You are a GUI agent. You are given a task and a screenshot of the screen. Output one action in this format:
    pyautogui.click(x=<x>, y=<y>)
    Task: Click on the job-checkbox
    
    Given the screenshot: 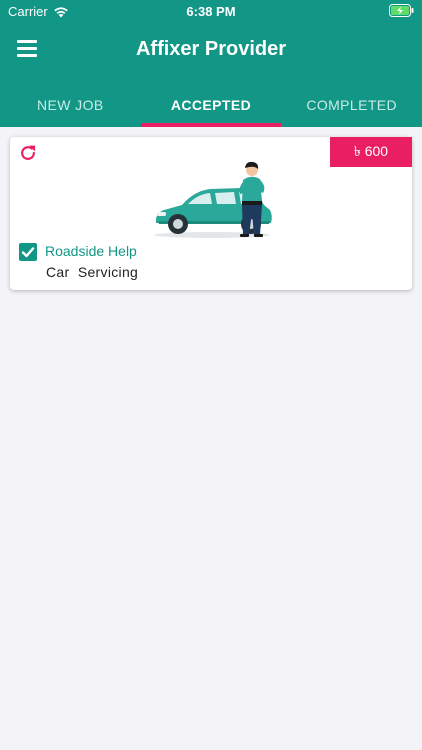 What is the action you would take?
    pyautogui.click(x=28, y=252)
    